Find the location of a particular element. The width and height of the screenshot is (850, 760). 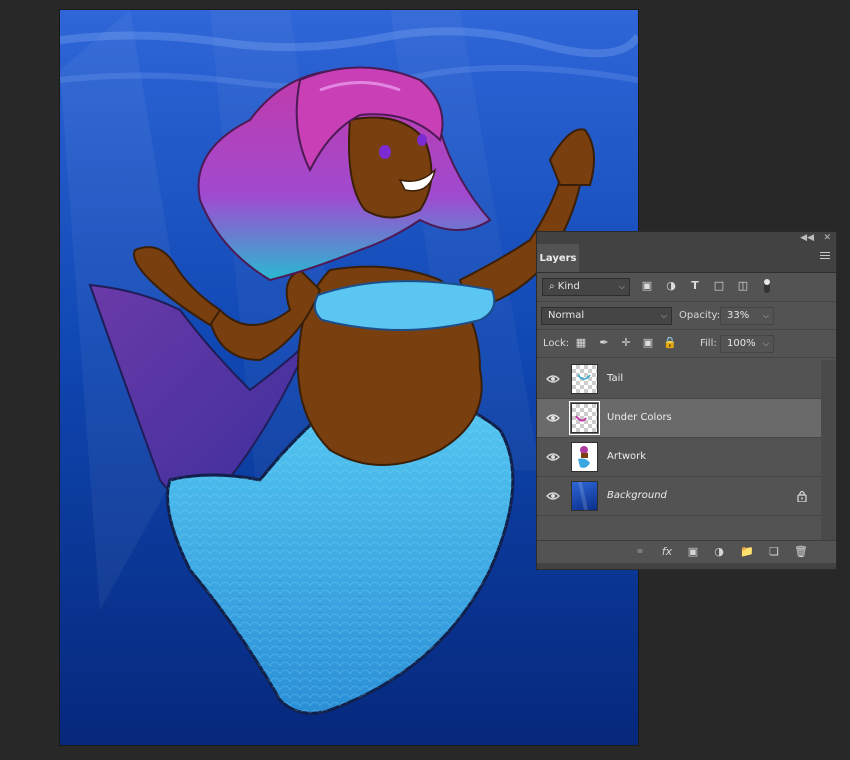

layers-list: Tail Under Colors Artwork Background is located at coordinates (679, 450).